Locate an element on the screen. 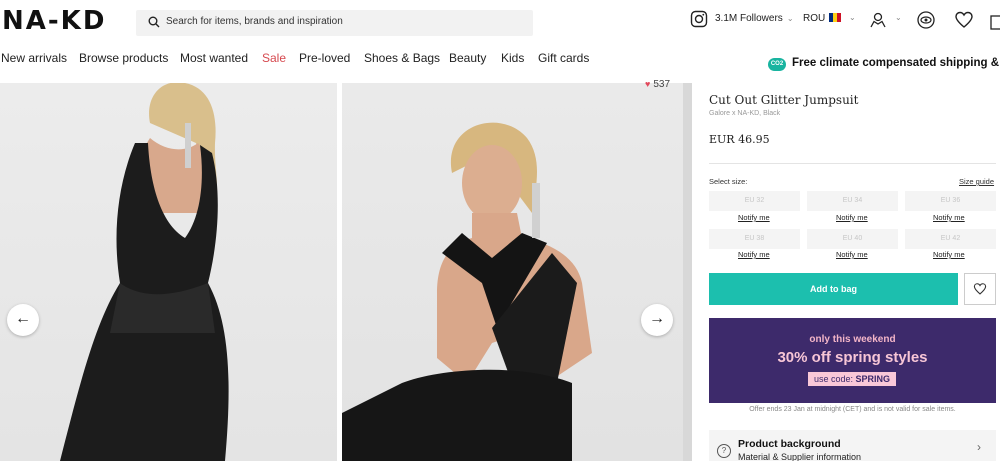  nav-kids: Kids is located at coordinates (512, 58).